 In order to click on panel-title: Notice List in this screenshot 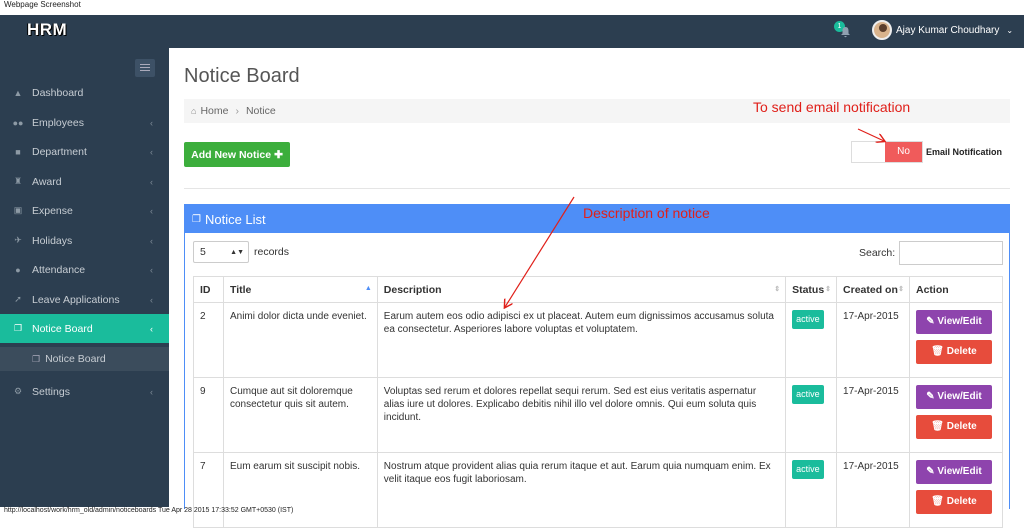, I will do `click(235, 219)`.